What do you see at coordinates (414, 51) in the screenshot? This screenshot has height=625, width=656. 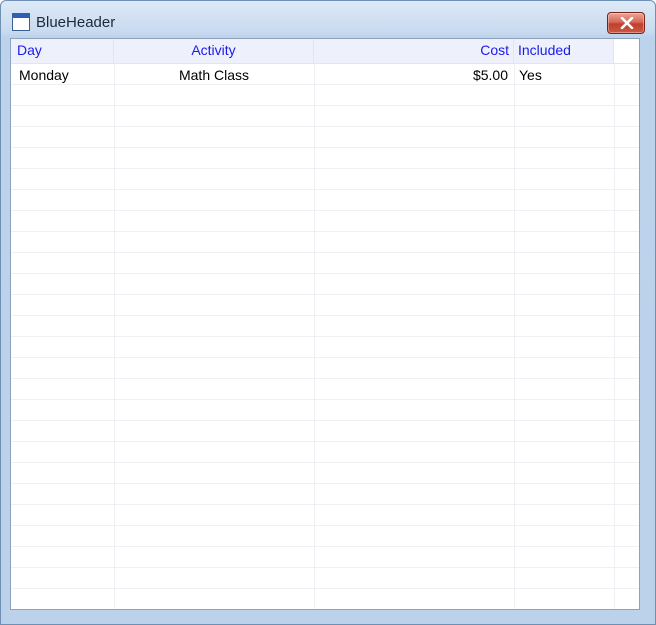 I see `column-header-cost: Cost` at bounding box center [414, 51].